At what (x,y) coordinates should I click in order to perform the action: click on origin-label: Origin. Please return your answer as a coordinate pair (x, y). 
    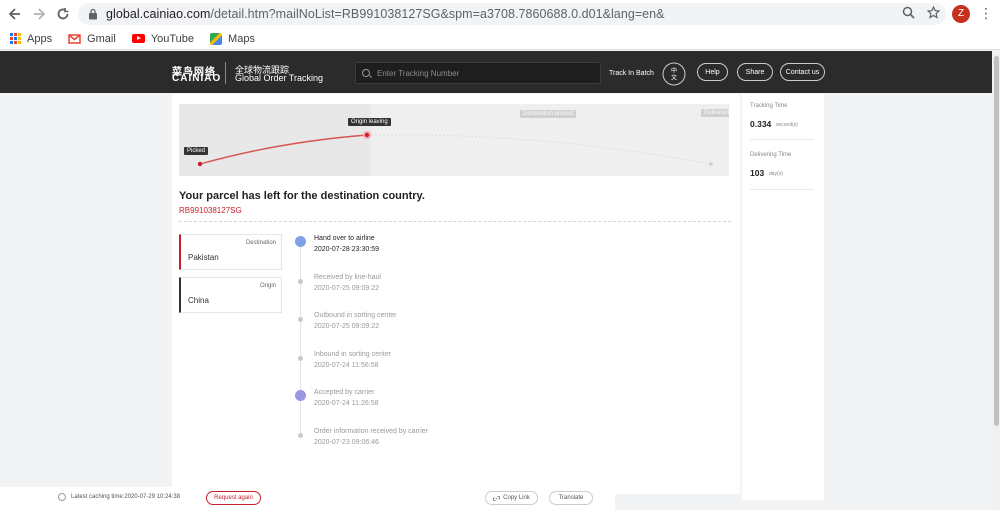
    Looking at the image, I should click on (267, 286).